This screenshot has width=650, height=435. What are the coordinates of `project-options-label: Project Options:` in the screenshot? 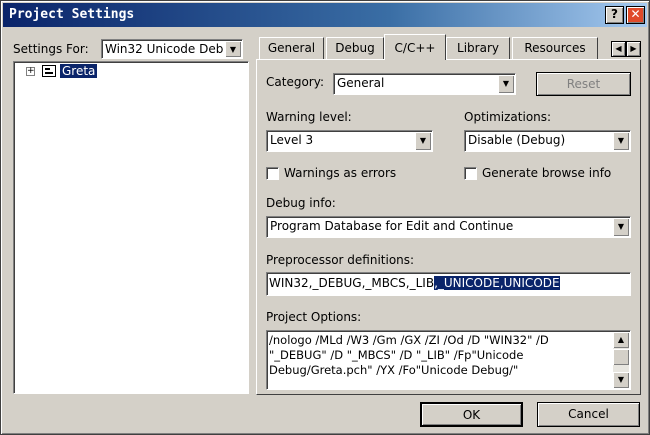 It's located at (314, 317).